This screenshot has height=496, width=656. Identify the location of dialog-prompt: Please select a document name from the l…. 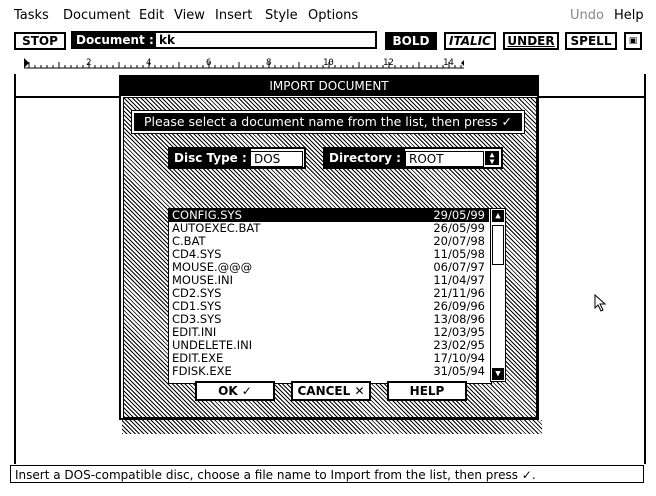
(328, 122).